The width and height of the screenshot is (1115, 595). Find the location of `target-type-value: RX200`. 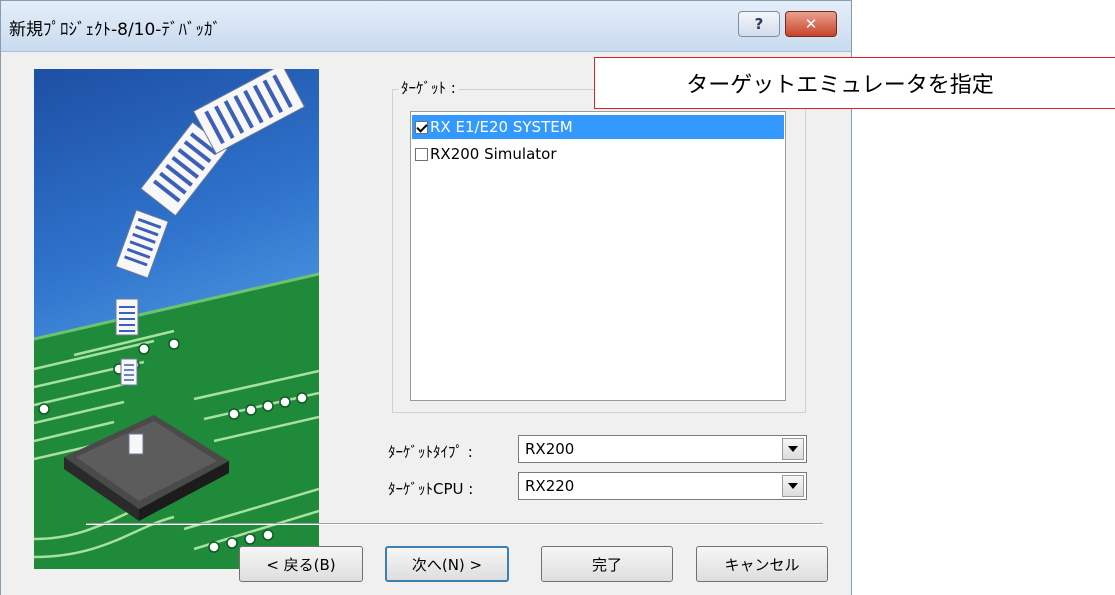

target-type-value: RX200 is located at coordinates (550, 449).